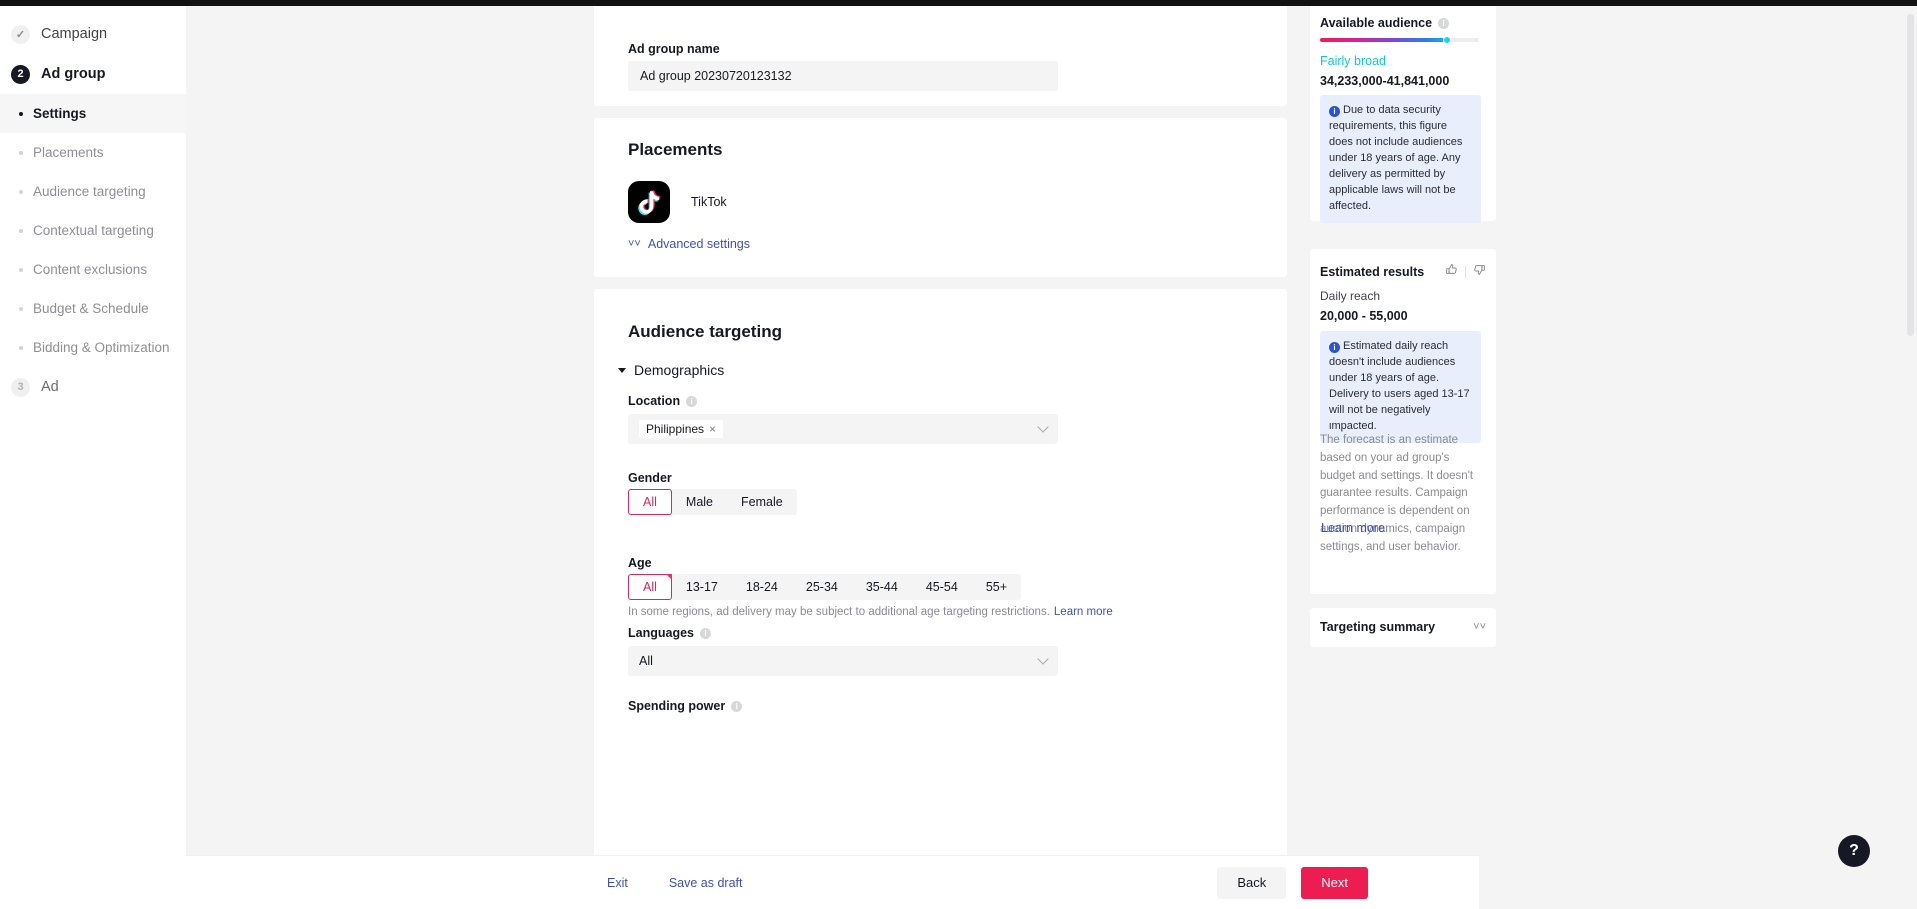  I want to click on sidebar-item-content-exclusions: Content exclusions, so click(93, 269).